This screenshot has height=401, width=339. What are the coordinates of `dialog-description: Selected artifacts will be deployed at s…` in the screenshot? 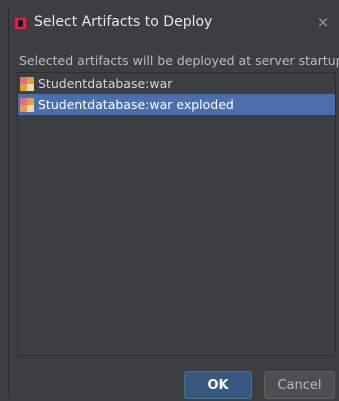 It's located at (179, 60).